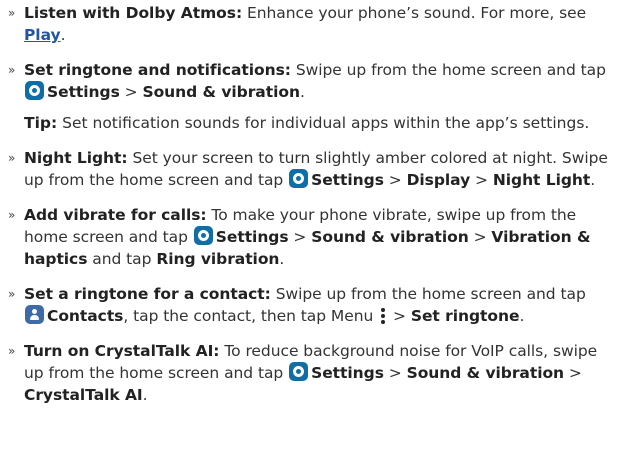 The height and width of the screenshot is (454, 618). What do you see at coordinates (34, 314) in the screenshot?
I see `contacts-person-icon` at bounding box center [34, 314].